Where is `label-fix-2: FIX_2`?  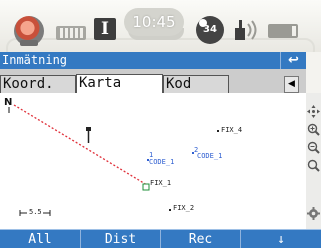 label-fix-2: FIX_2 is located at coordinates (184, 208).